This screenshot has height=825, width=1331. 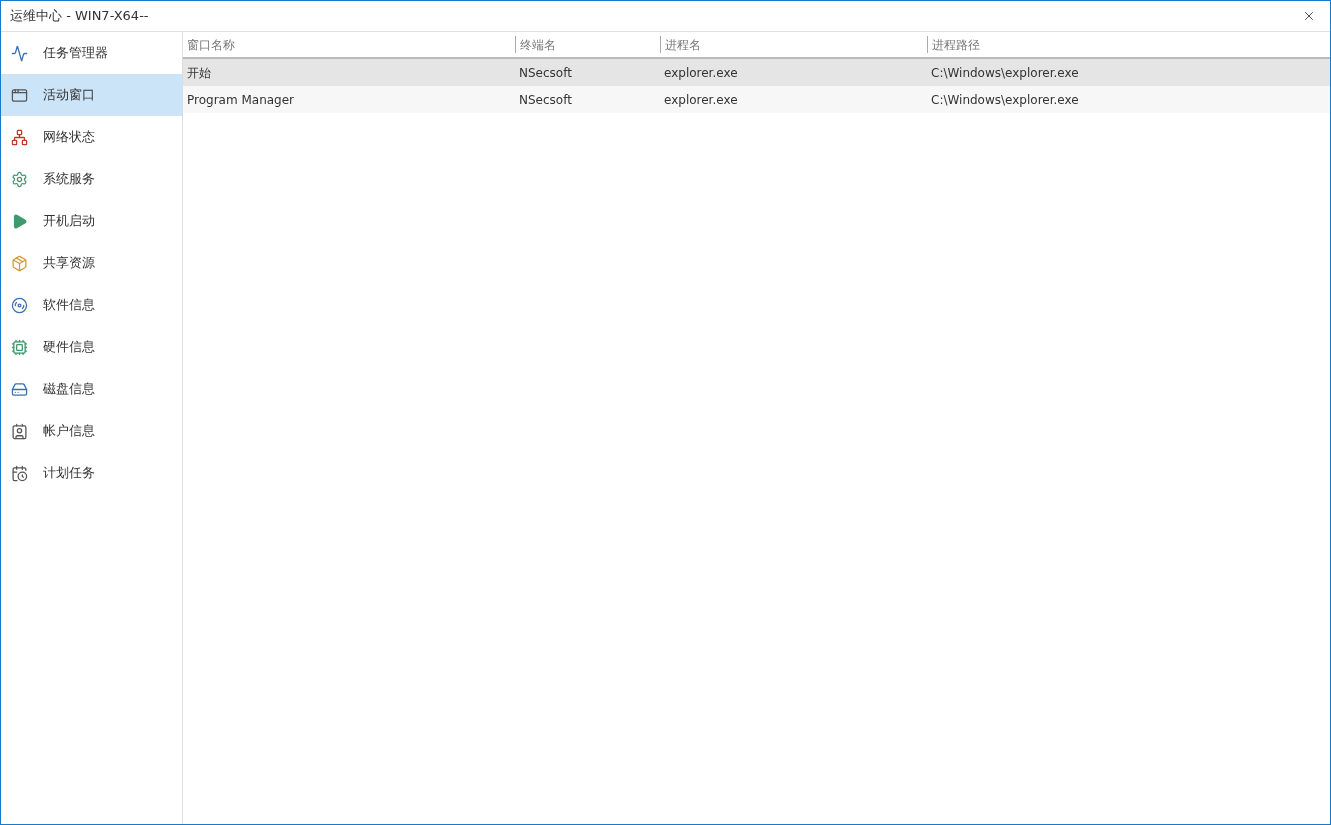 I want to click on disc-icon, so click(x=19, y=305).